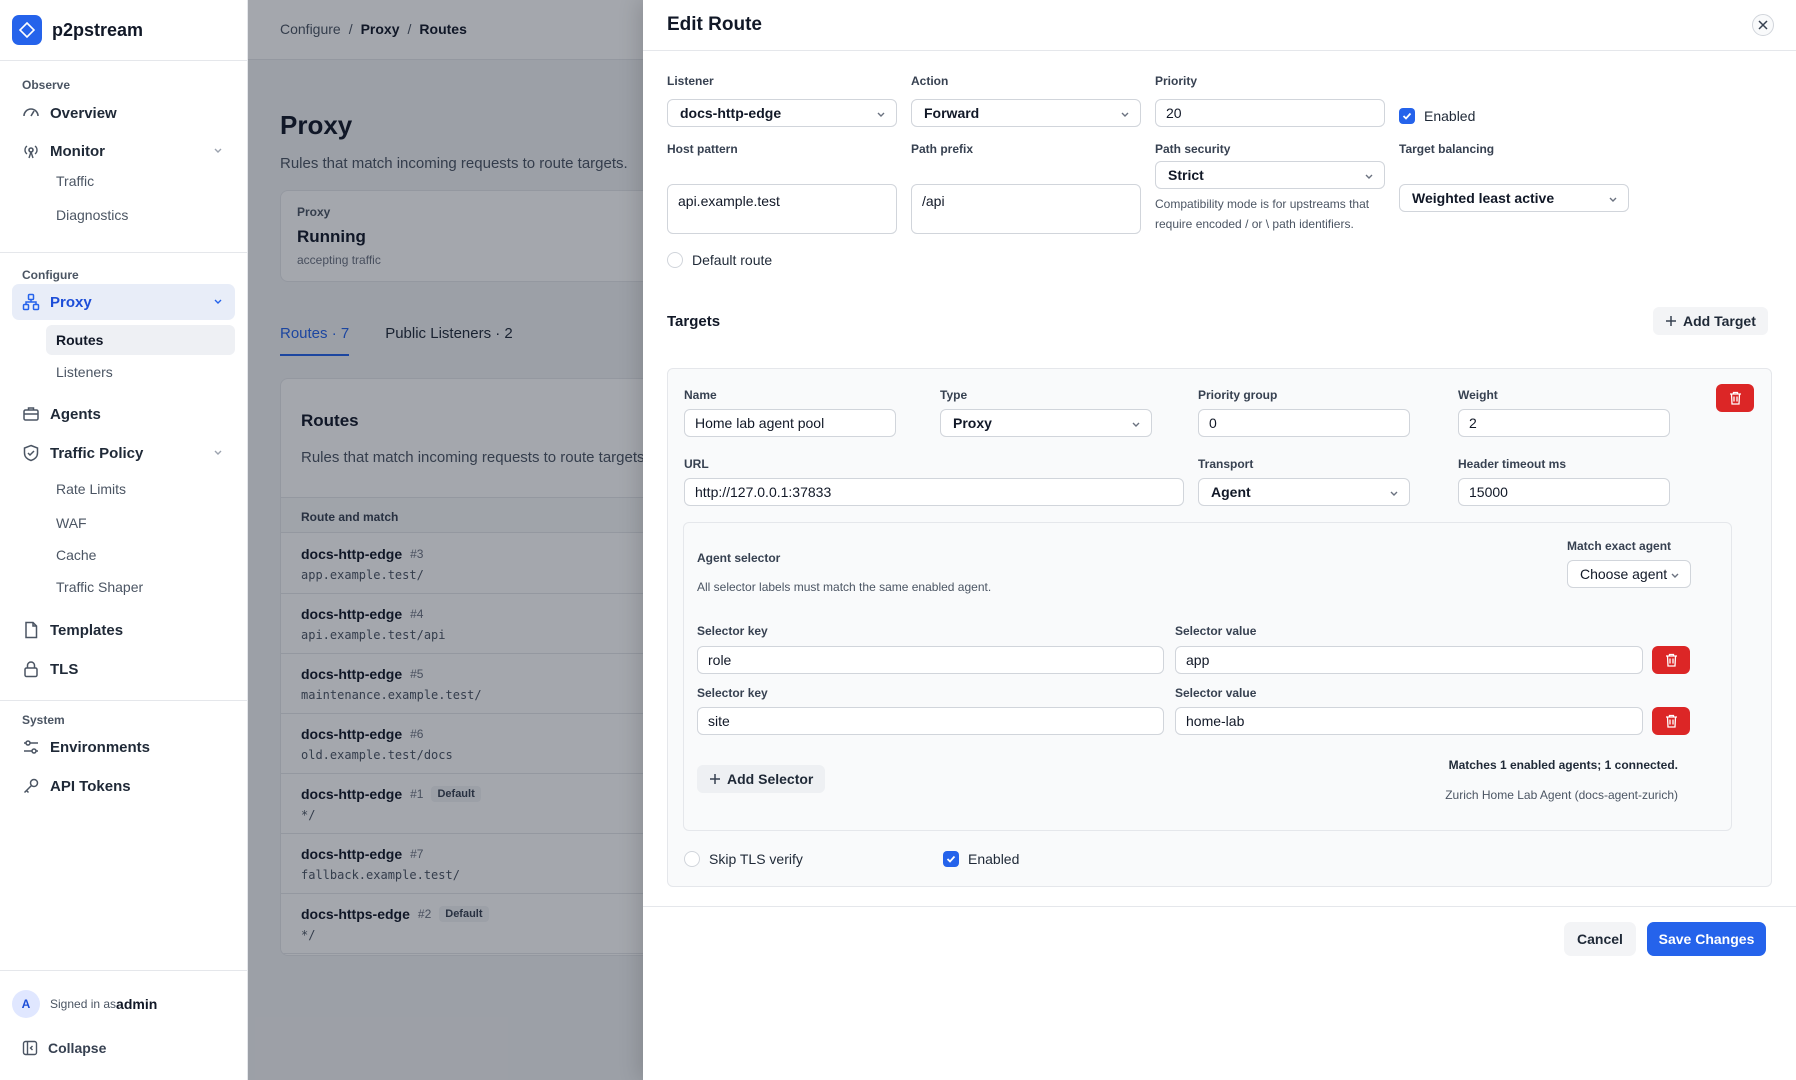 Image resolution: width=1796 pixels, height=1080 pixels. What do you see at coordinates (714, 24) in the screenshot?
I see `panel-title: Edit Route` at bounding box center [714, 24].